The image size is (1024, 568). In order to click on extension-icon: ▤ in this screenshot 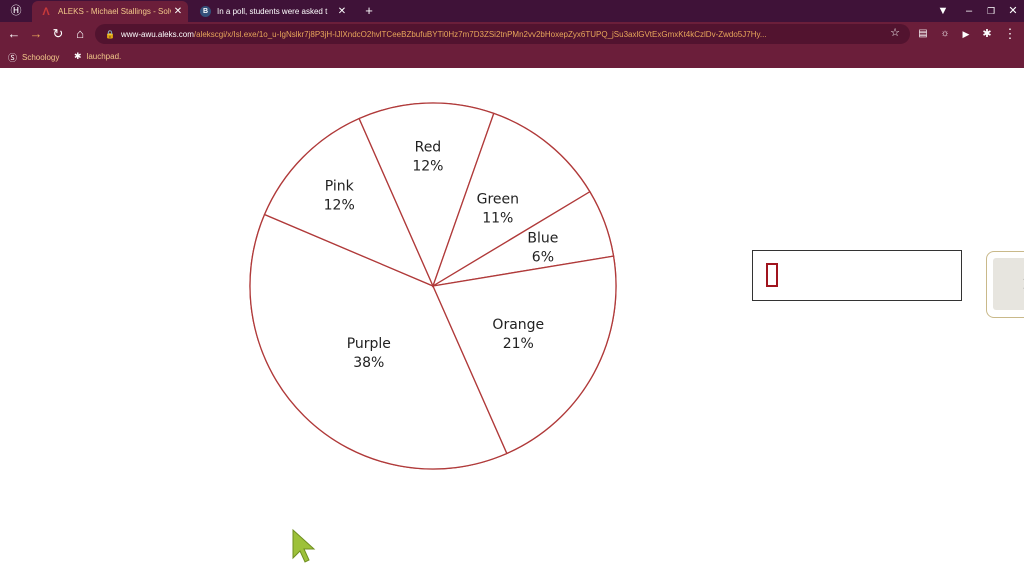, I will do `click(923, 34)`.